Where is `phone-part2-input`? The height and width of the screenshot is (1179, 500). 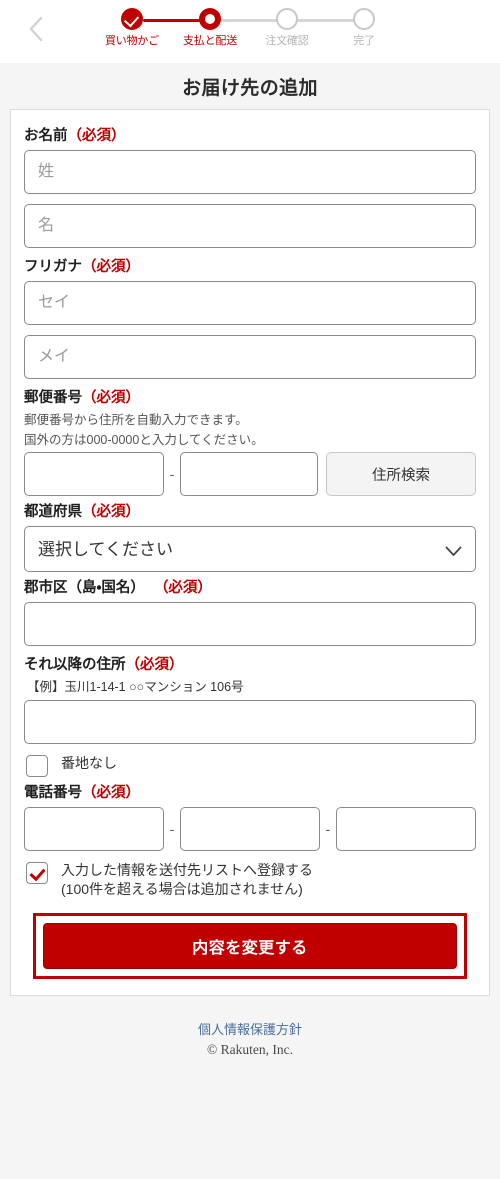
phone-part2-input is located at coordinates (250, 829).